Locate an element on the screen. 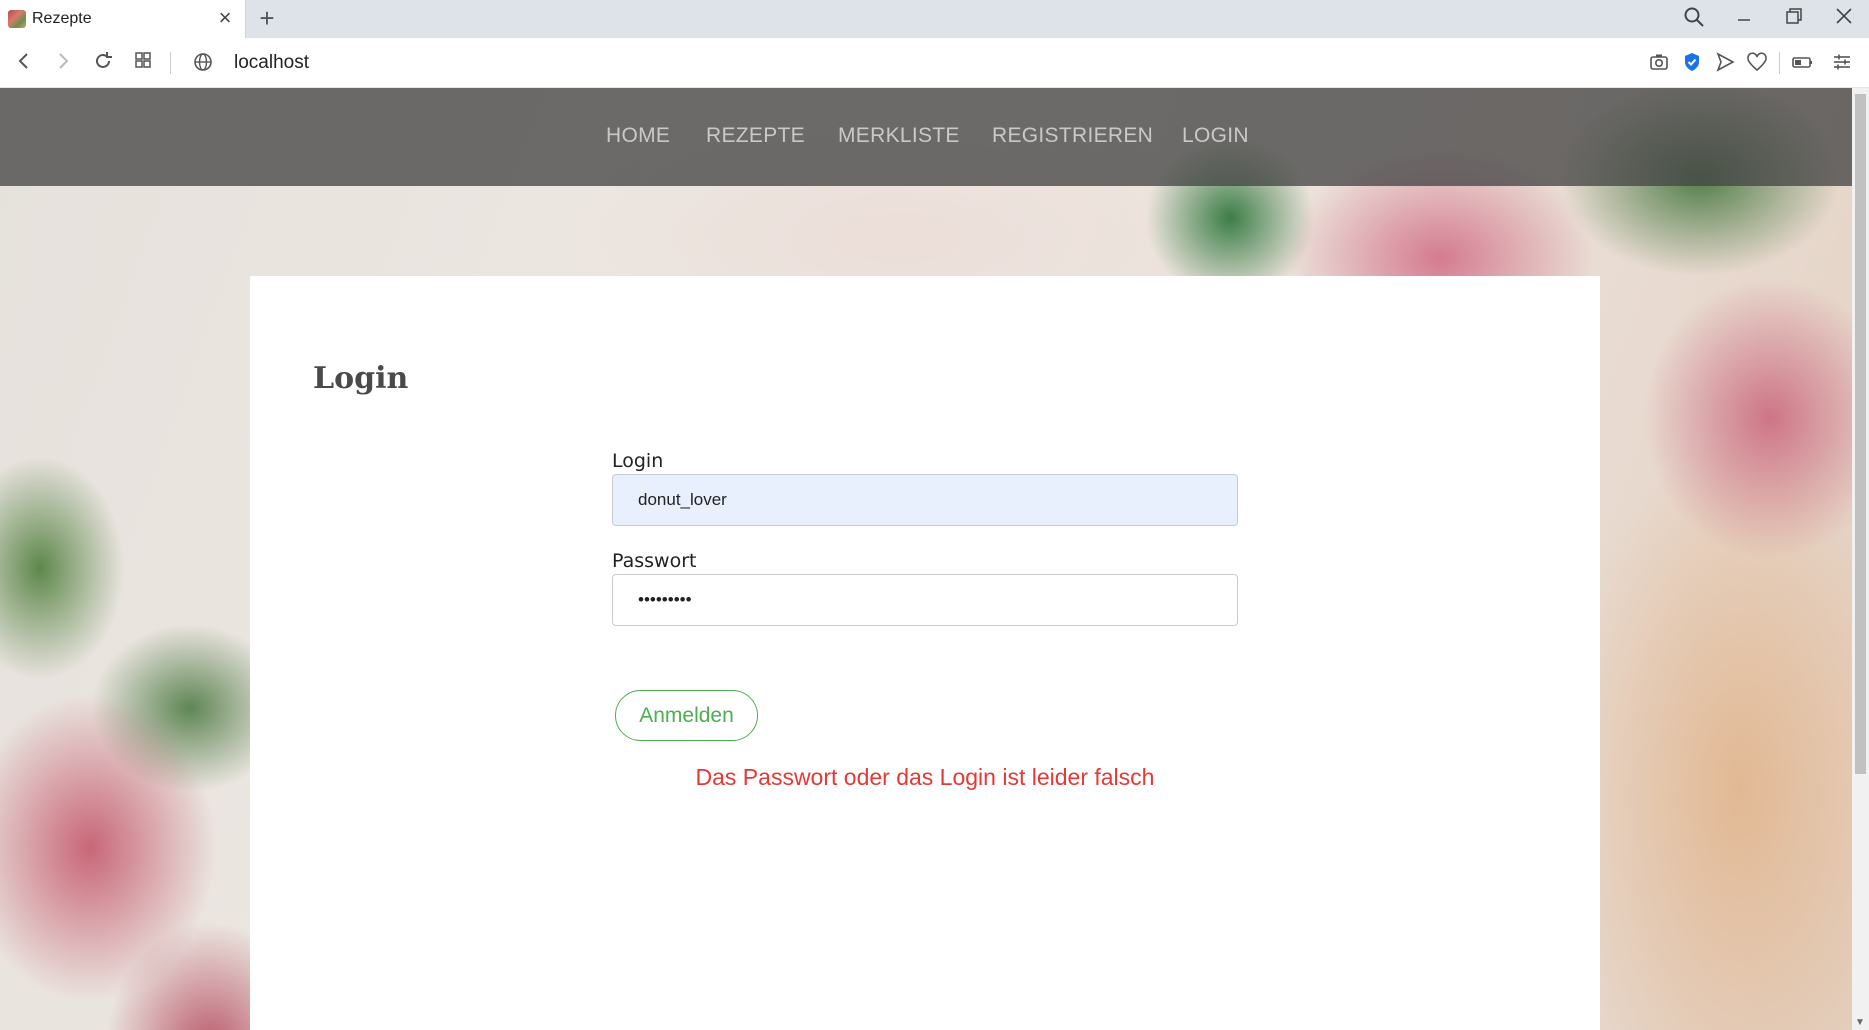 The height and width of the screenshot is (1030, 1869). nav-login: LOGIN is located at coordinates (1215, 136).